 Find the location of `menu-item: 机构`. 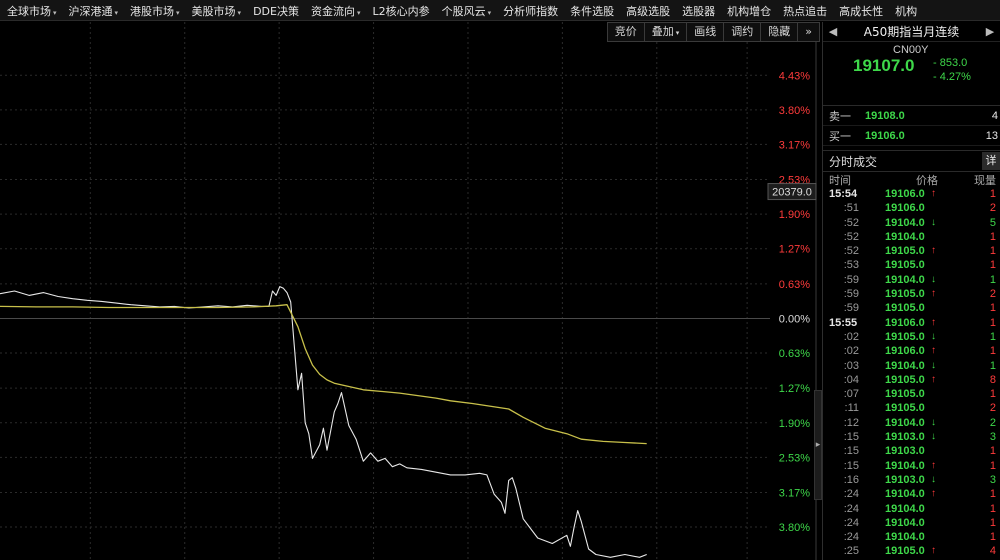

menu-item: 机构 is located at coordinates (905, 10).